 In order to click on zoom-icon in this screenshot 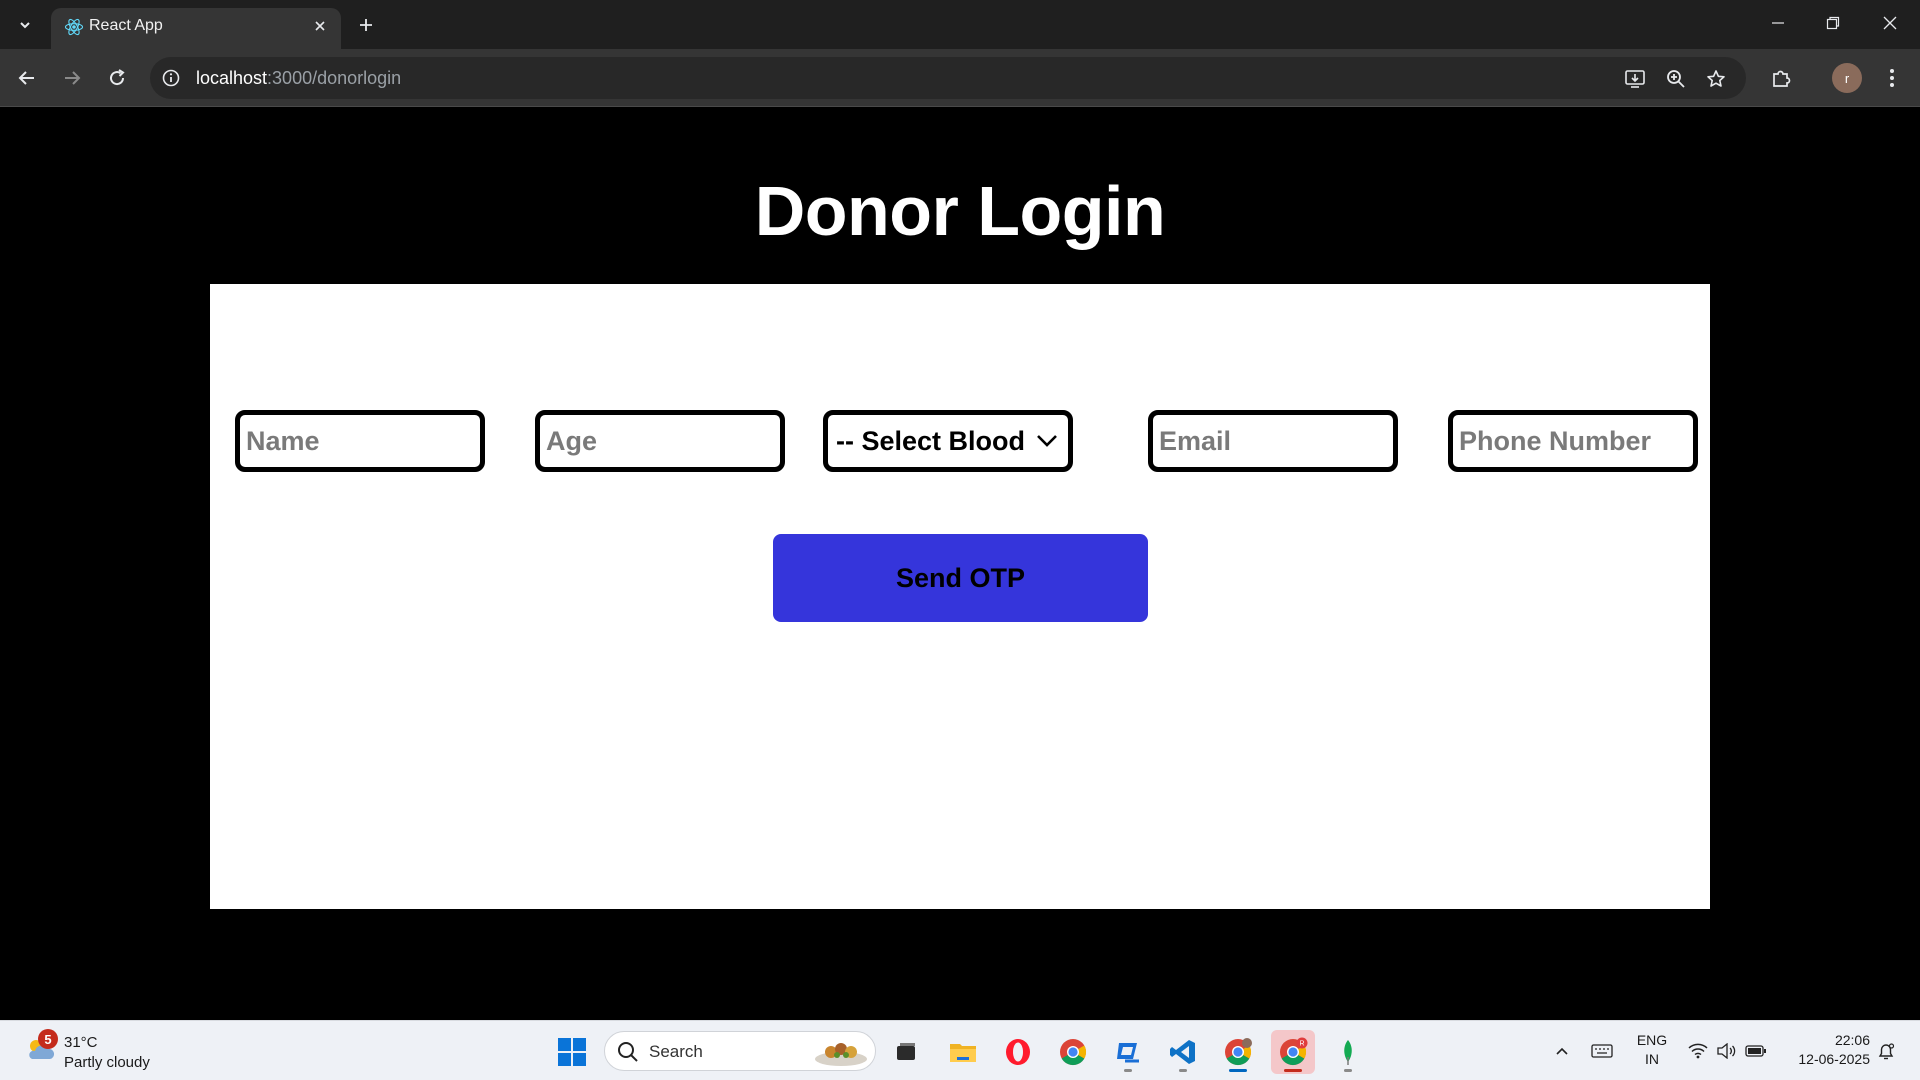, I will do `click(1676, 79)`.